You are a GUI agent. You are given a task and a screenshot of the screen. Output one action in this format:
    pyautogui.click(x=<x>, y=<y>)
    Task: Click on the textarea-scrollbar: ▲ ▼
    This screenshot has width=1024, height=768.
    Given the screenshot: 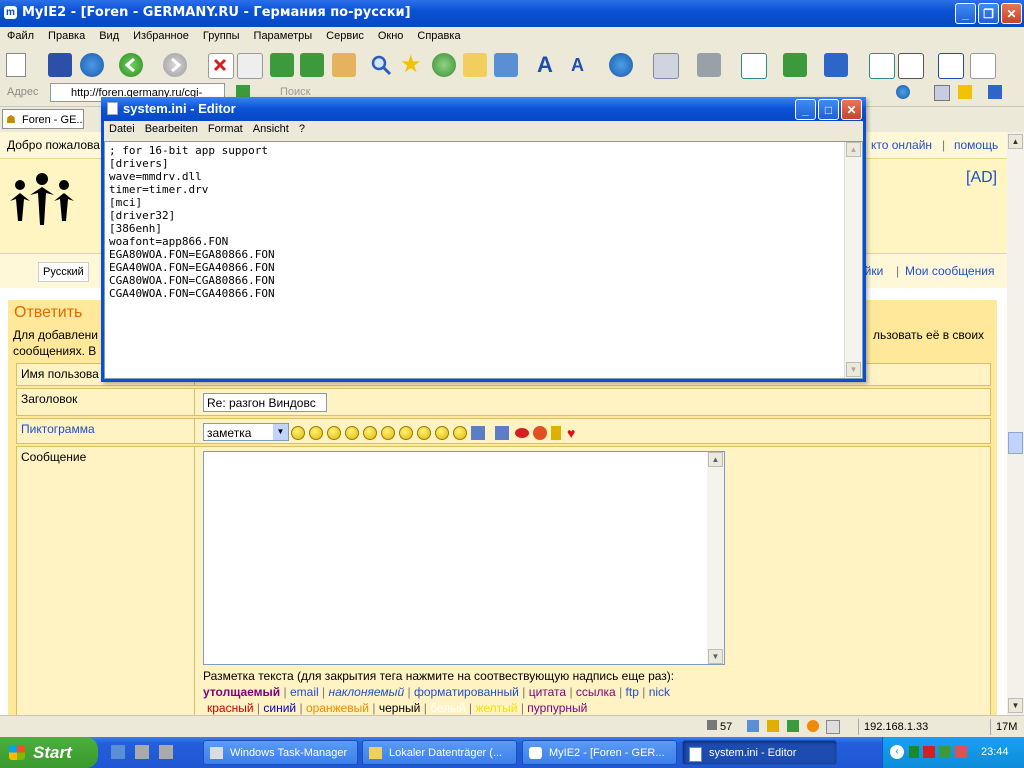 What is the action you would take?
    pyautogui.click(x=715, y=558)
    